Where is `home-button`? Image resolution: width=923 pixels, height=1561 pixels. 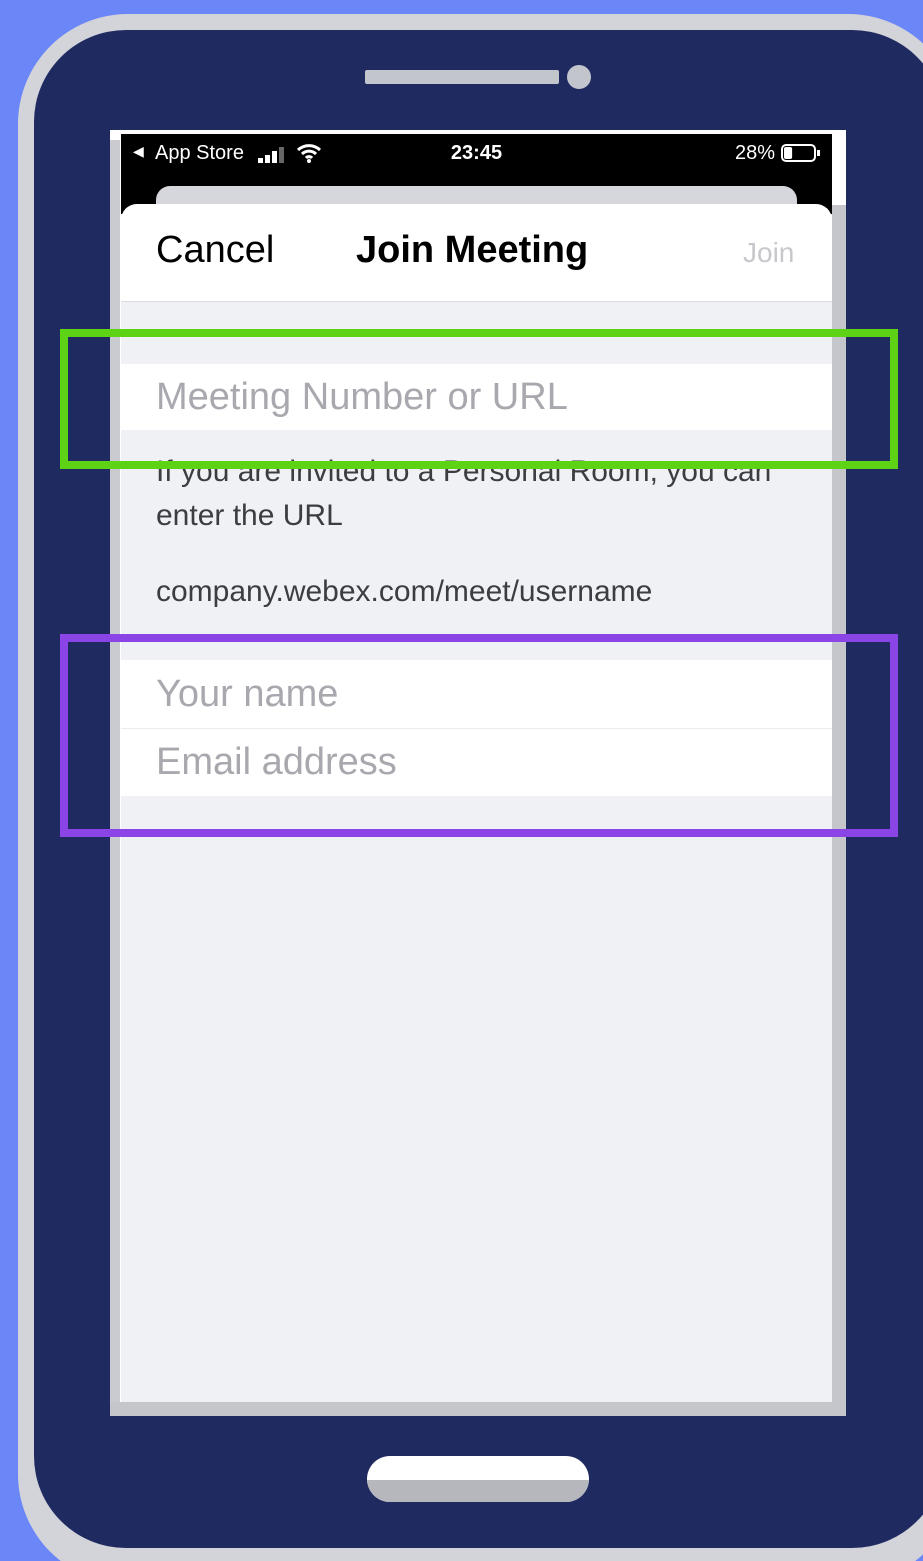 home-button is located at coordinates (478, 1479).